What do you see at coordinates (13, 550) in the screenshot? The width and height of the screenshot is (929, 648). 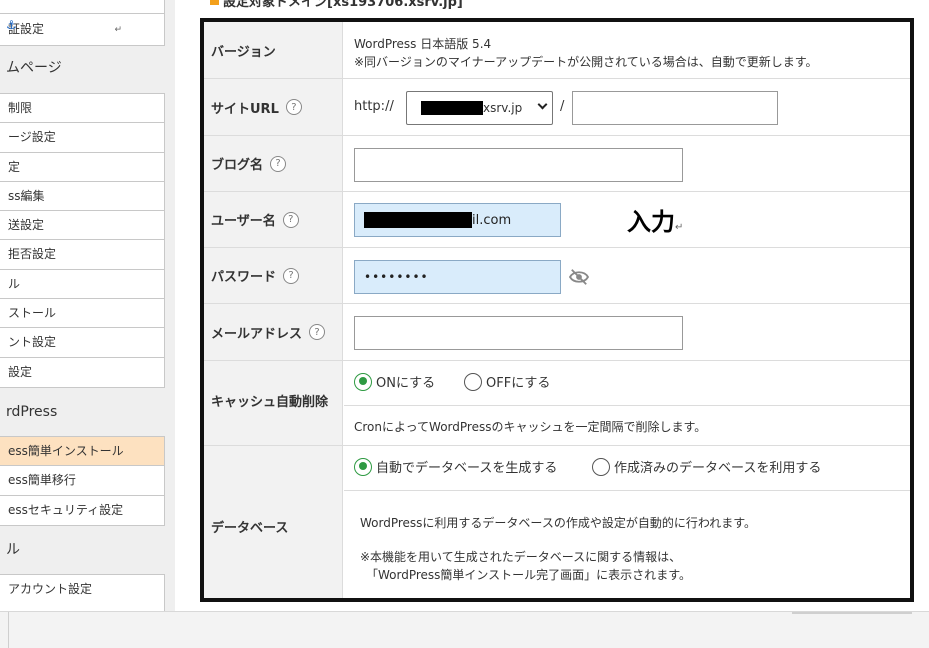 I see `sidebar-heading-mail: ル` at bounding box center [13, 550].